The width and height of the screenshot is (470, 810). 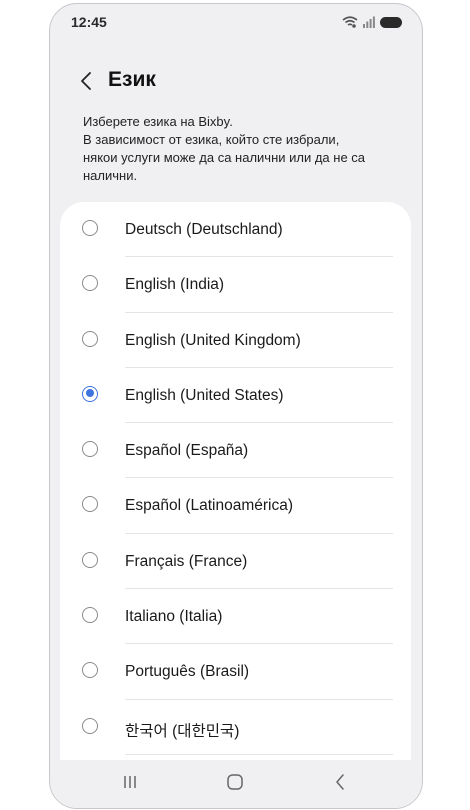 What do you see at coordinates (158, 121) in the screenshot?
I see `description-line: Изберете езика на Bixby.` at bounding box center [158, 121].